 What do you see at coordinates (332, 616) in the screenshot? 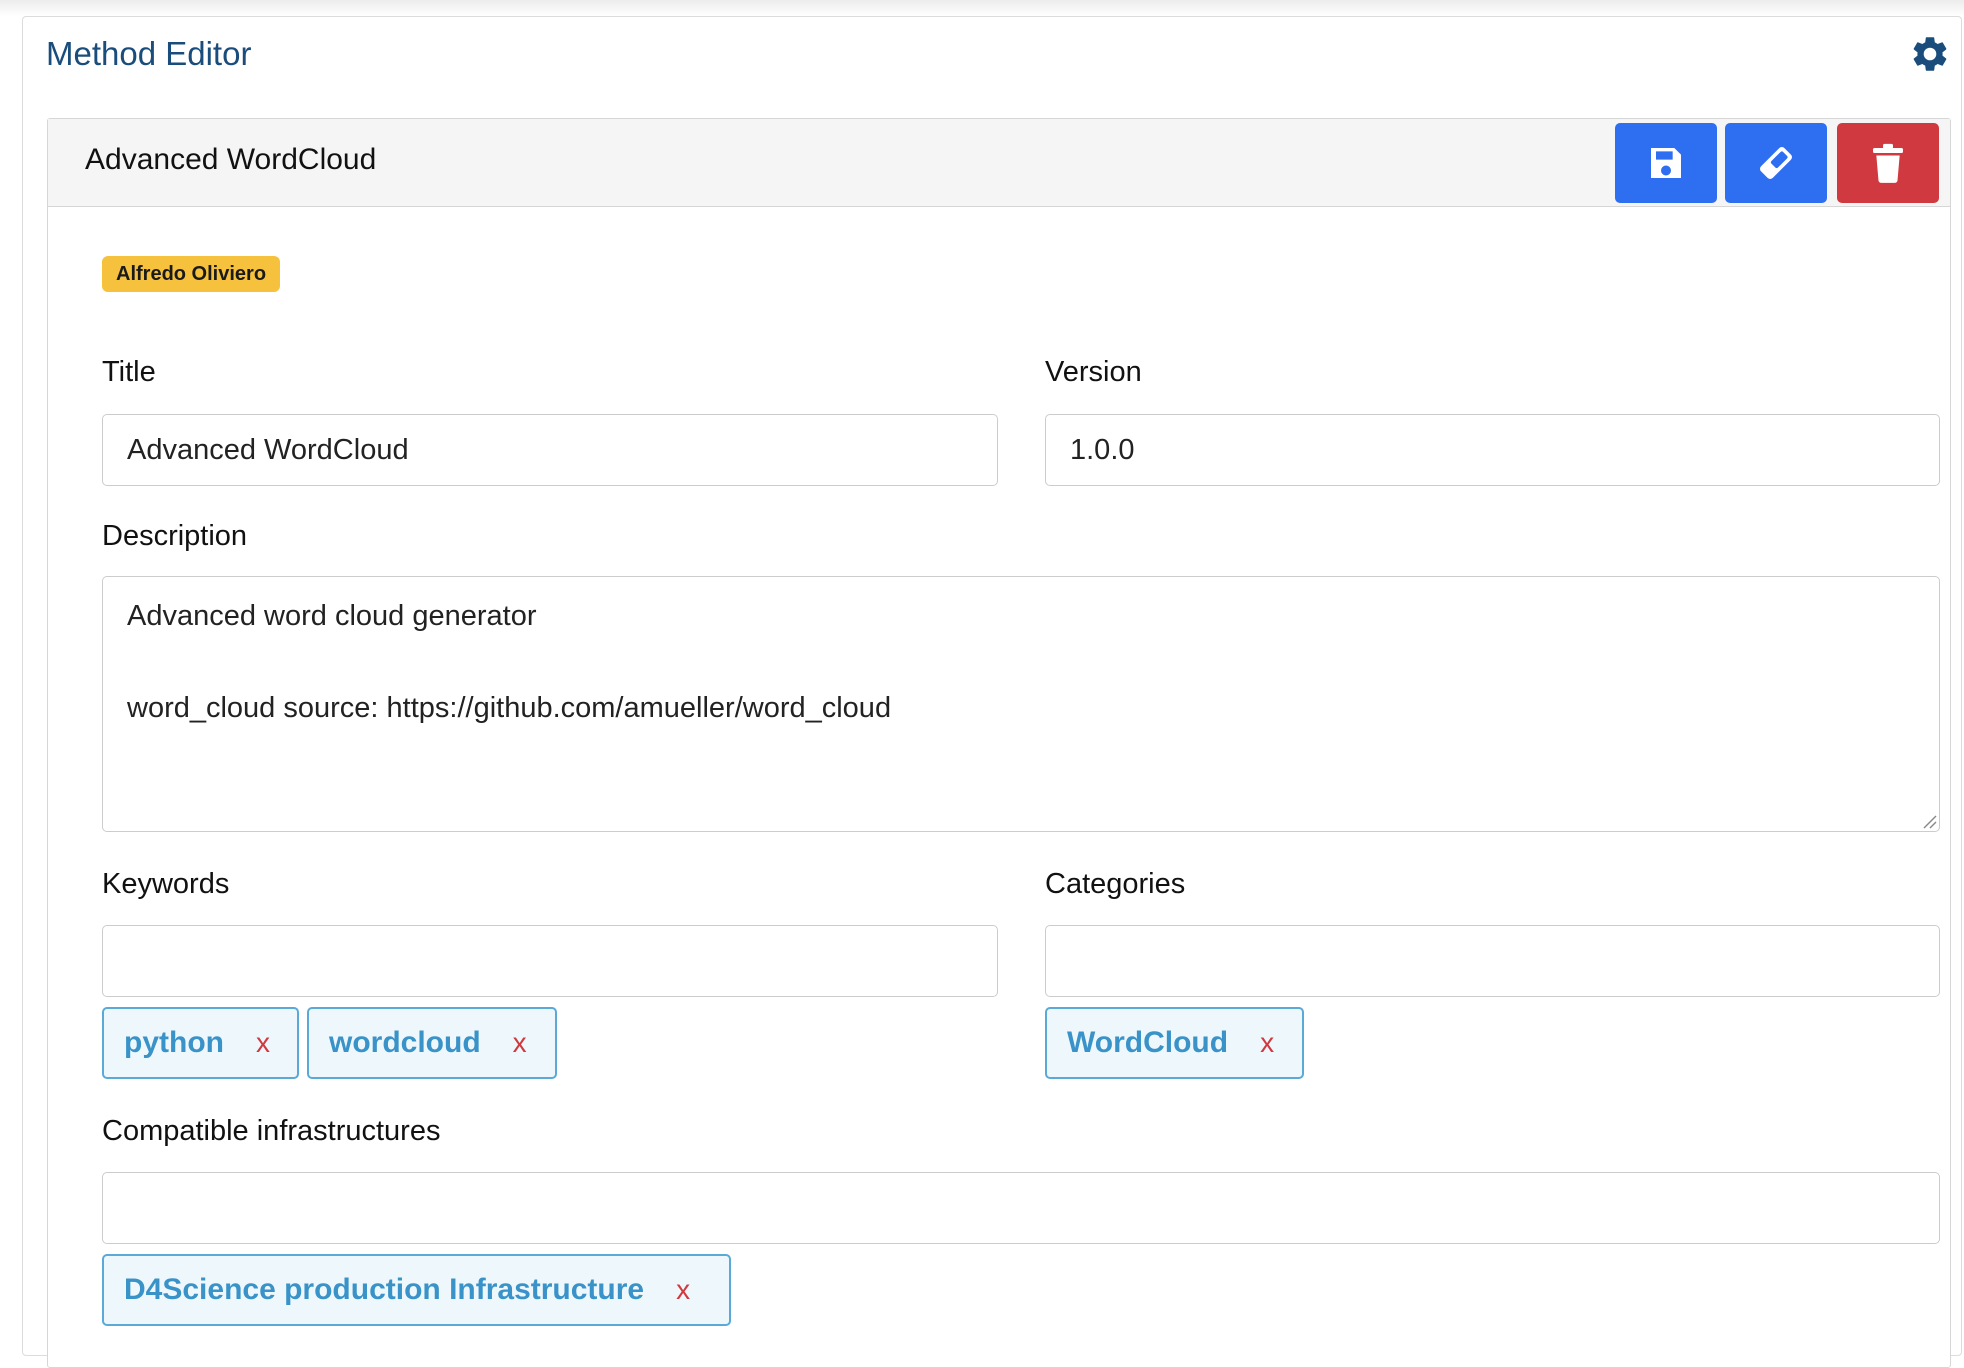
I see `description-line: Advanced word cloud generator` at bounding box center [332, 616].